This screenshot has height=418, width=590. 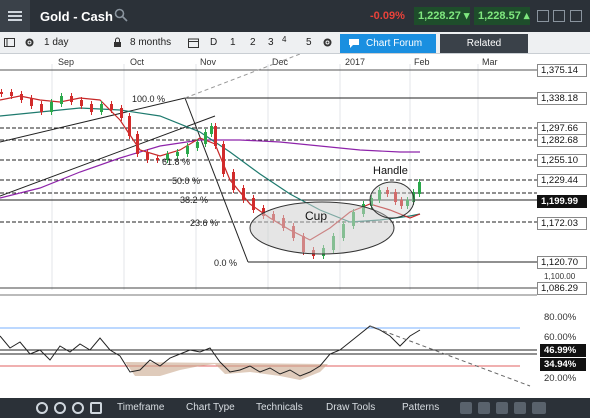 I want to click on zoom-in-icon, so click(x=484, y=408).